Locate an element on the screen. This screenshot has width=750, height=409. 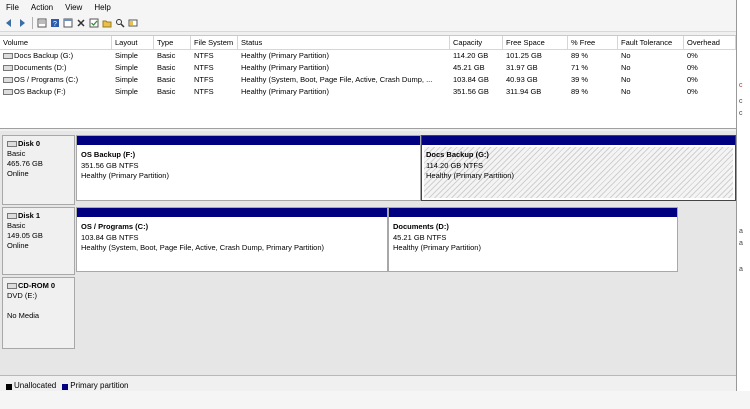
column-header-status: Status is located at coordinates (344, 42).